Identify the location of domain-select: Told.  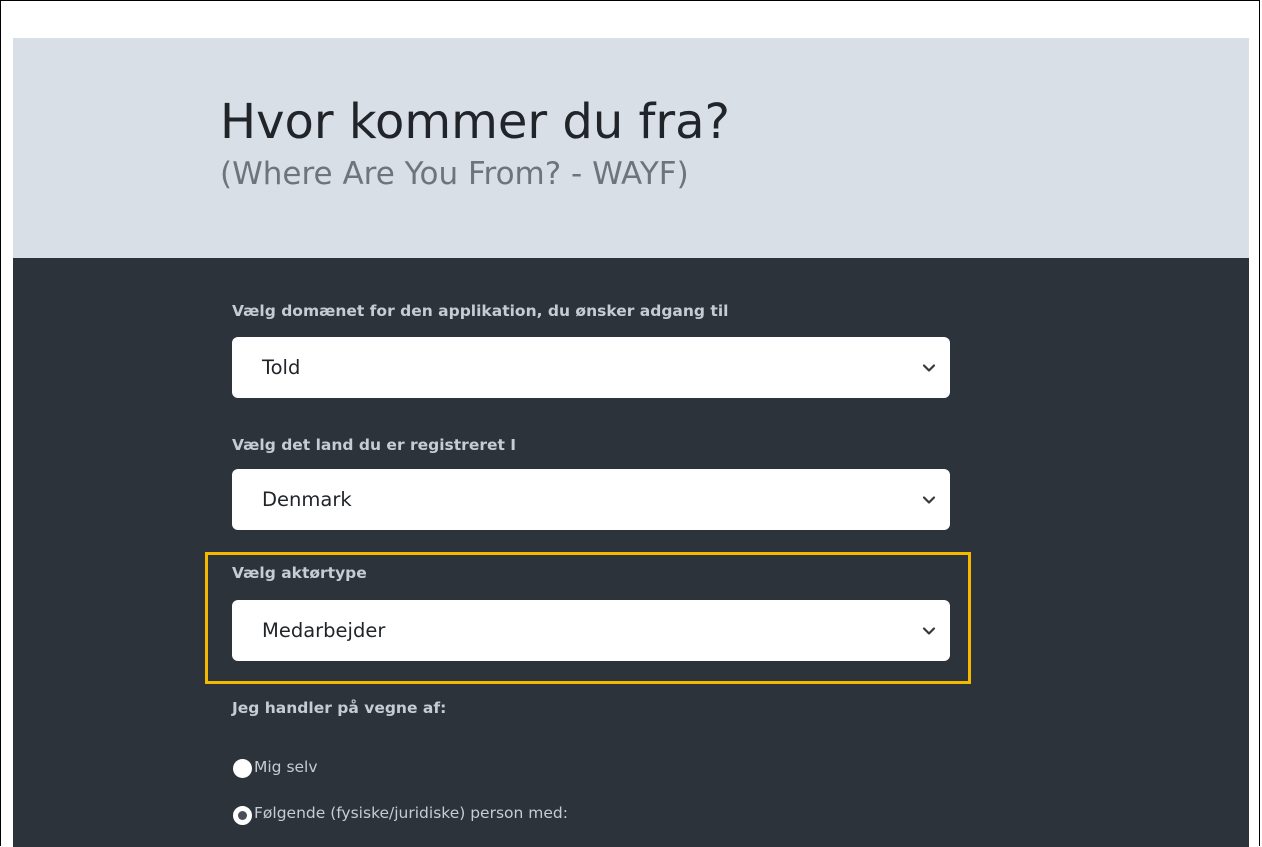
(591, 367).